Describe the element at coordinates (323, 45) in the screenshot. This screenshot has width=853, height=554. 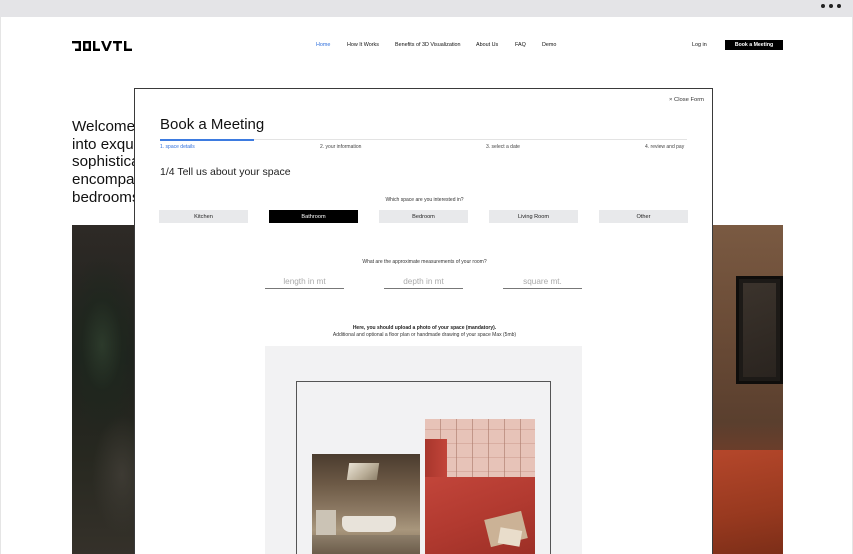
I see `nav-home: Home` at that location.